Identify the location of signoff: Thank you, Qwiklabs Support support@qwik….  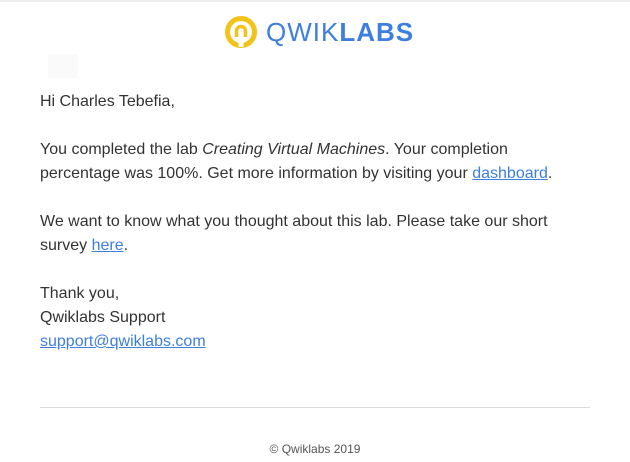
(296, 318).